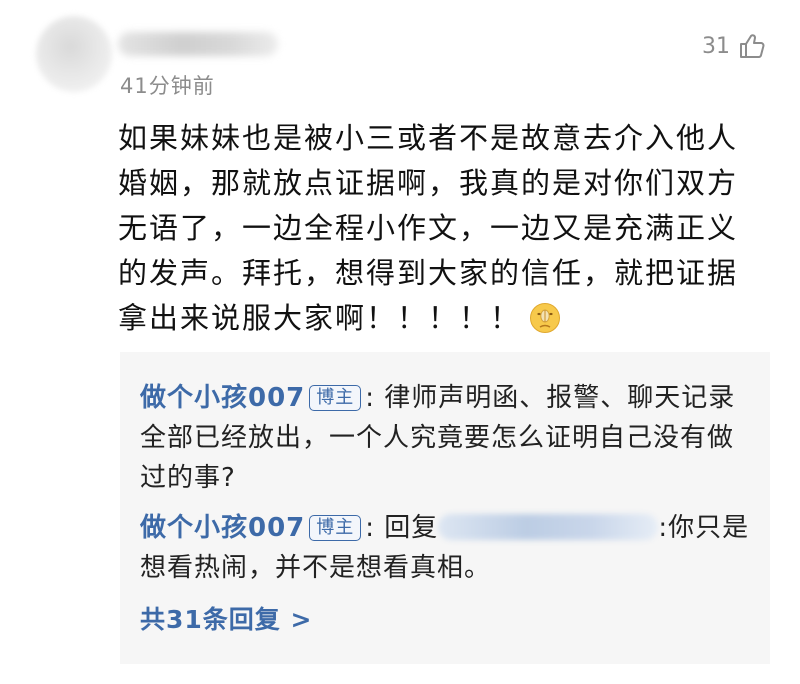  I want to click on thumbs-up-icon, so click(752, 46).